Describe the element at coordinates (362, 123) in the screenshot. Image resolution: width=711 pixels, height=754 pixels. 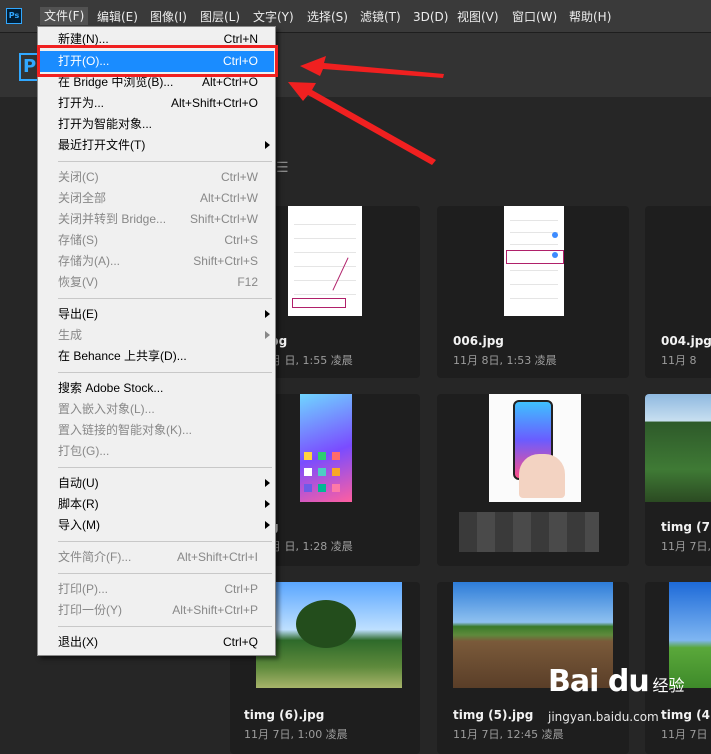
I see `annotation-arrow-lower` at that location.